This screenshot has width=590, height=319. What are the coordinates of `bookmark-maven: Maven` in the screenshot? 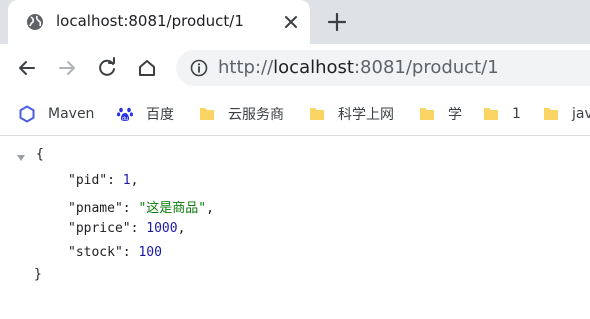 It's located at (56, 114).